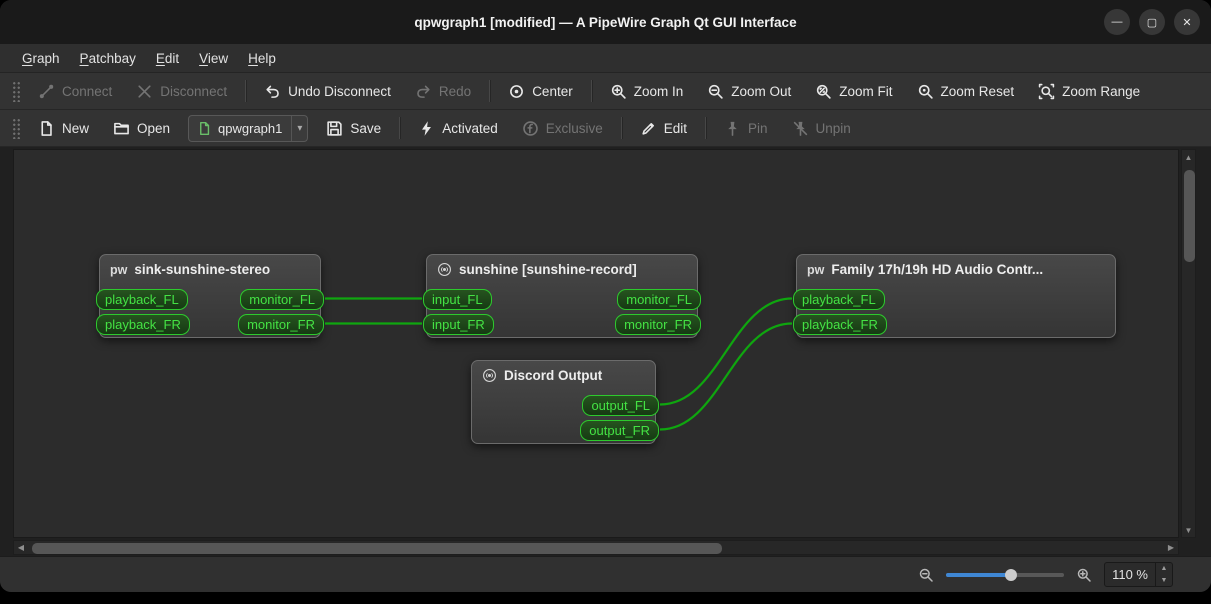 The height and width of the screenshot is (604, 1211). What do you see at coordinates (339, 91) in the screenshot?
I see `toolbar-button-label: Undo Disconnect` at bounding box center [339, 91].